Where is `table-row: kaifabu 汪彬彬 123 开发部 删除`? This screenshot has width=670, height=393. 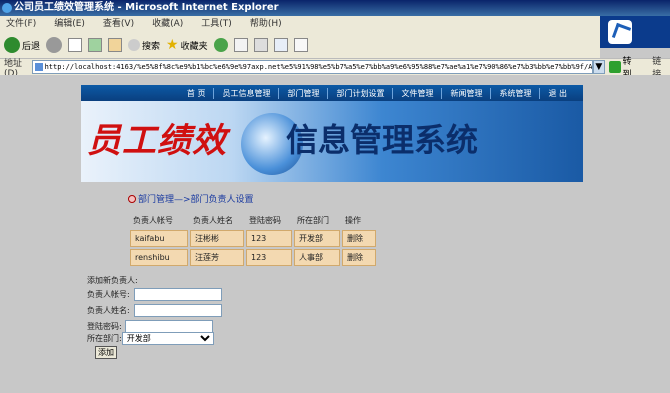
table-row: kaifabu 汪彬彬 123 开发部 删除 is located at coordinates (253, 238).